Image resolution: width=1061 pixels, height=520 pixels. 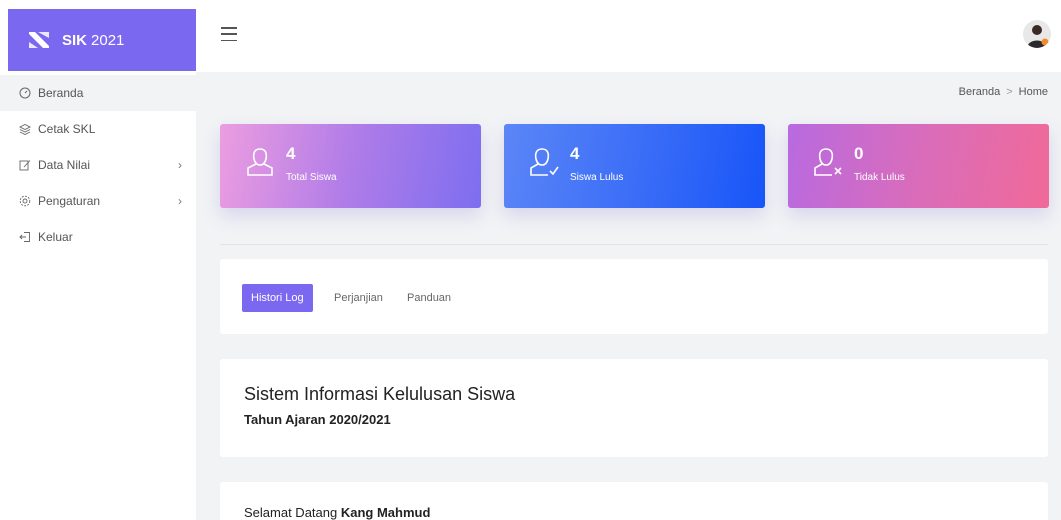 I want to click on gear-icon, so click(x=25, y=201).